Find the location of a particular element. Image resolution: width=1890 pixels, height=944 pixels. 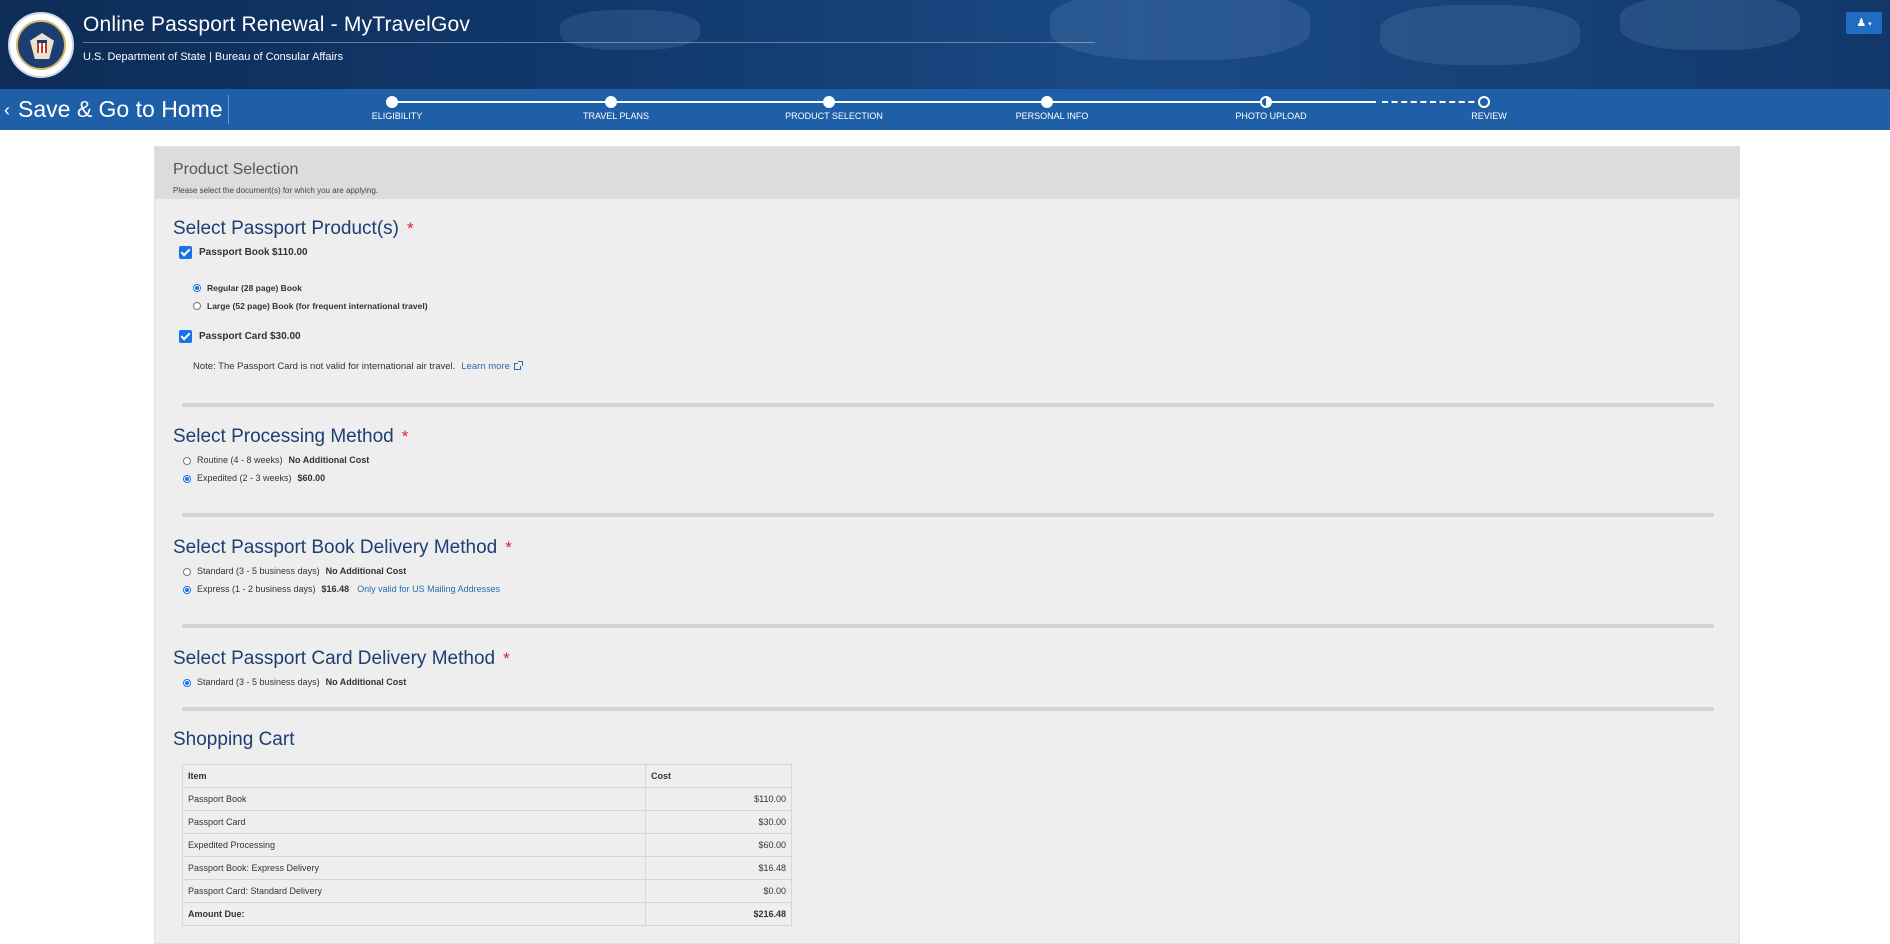

book-express-delivery-note: Only valid for US Mailing Addresses is located at coordinates (429, 589).